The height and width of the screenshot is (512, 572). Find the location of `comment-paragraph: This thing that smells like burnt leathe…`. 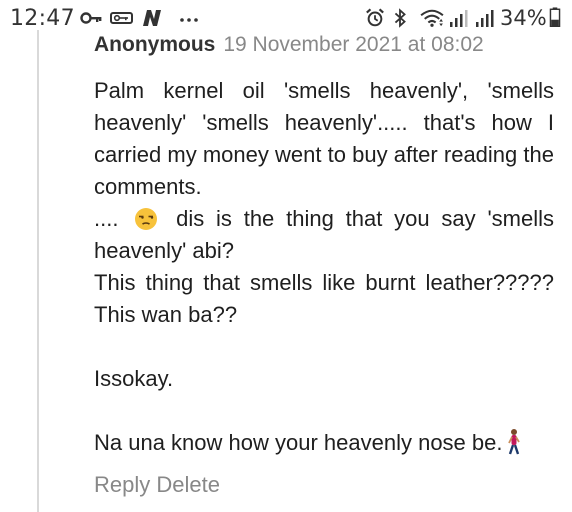

comment-paragraph: This thing that smells like burnt leathe… is located at coordinates (324, 298).